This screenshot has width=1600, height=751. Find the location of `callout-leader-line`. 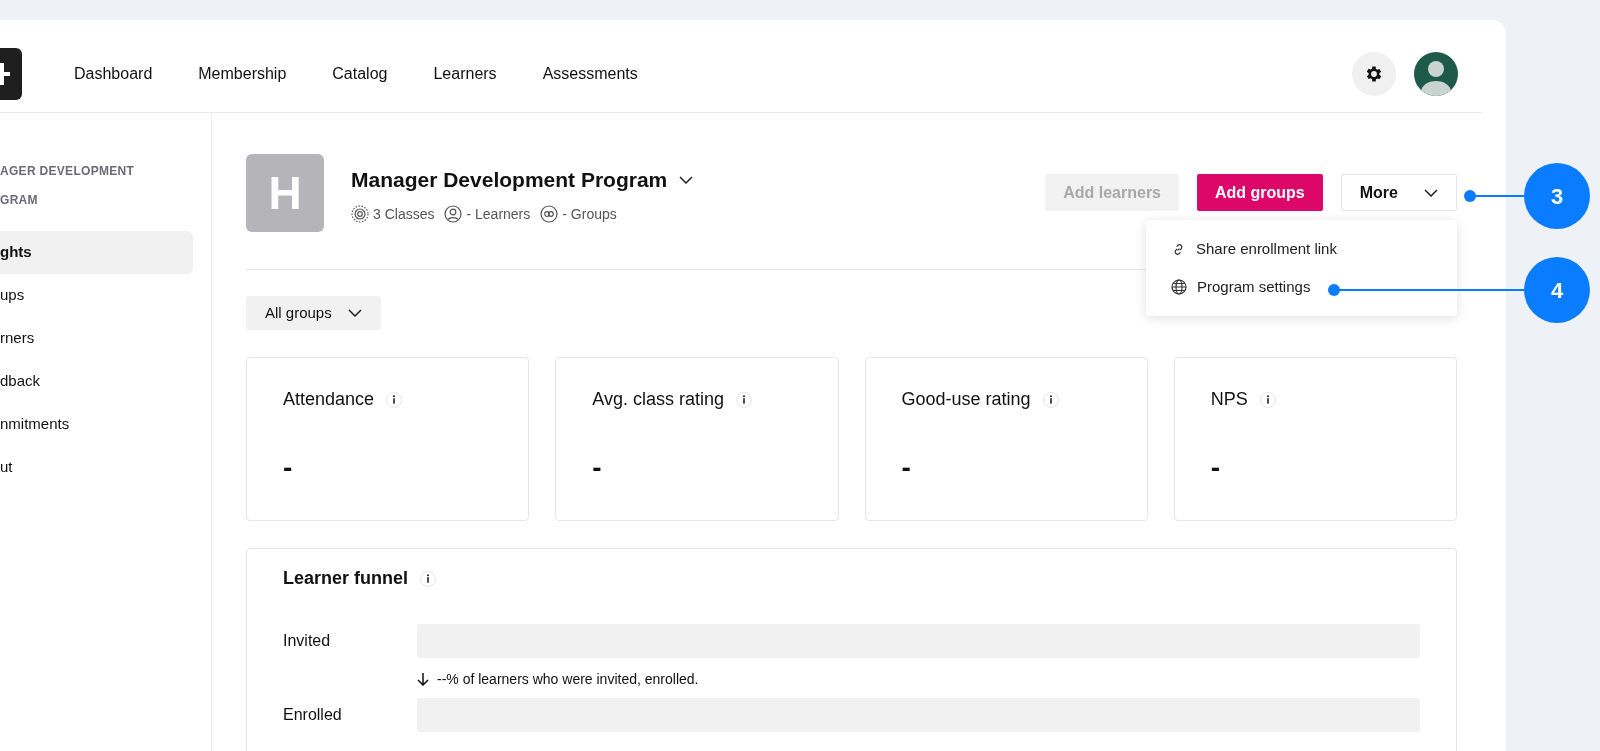

callout-leader-line is located at coordinates (1494, 196).